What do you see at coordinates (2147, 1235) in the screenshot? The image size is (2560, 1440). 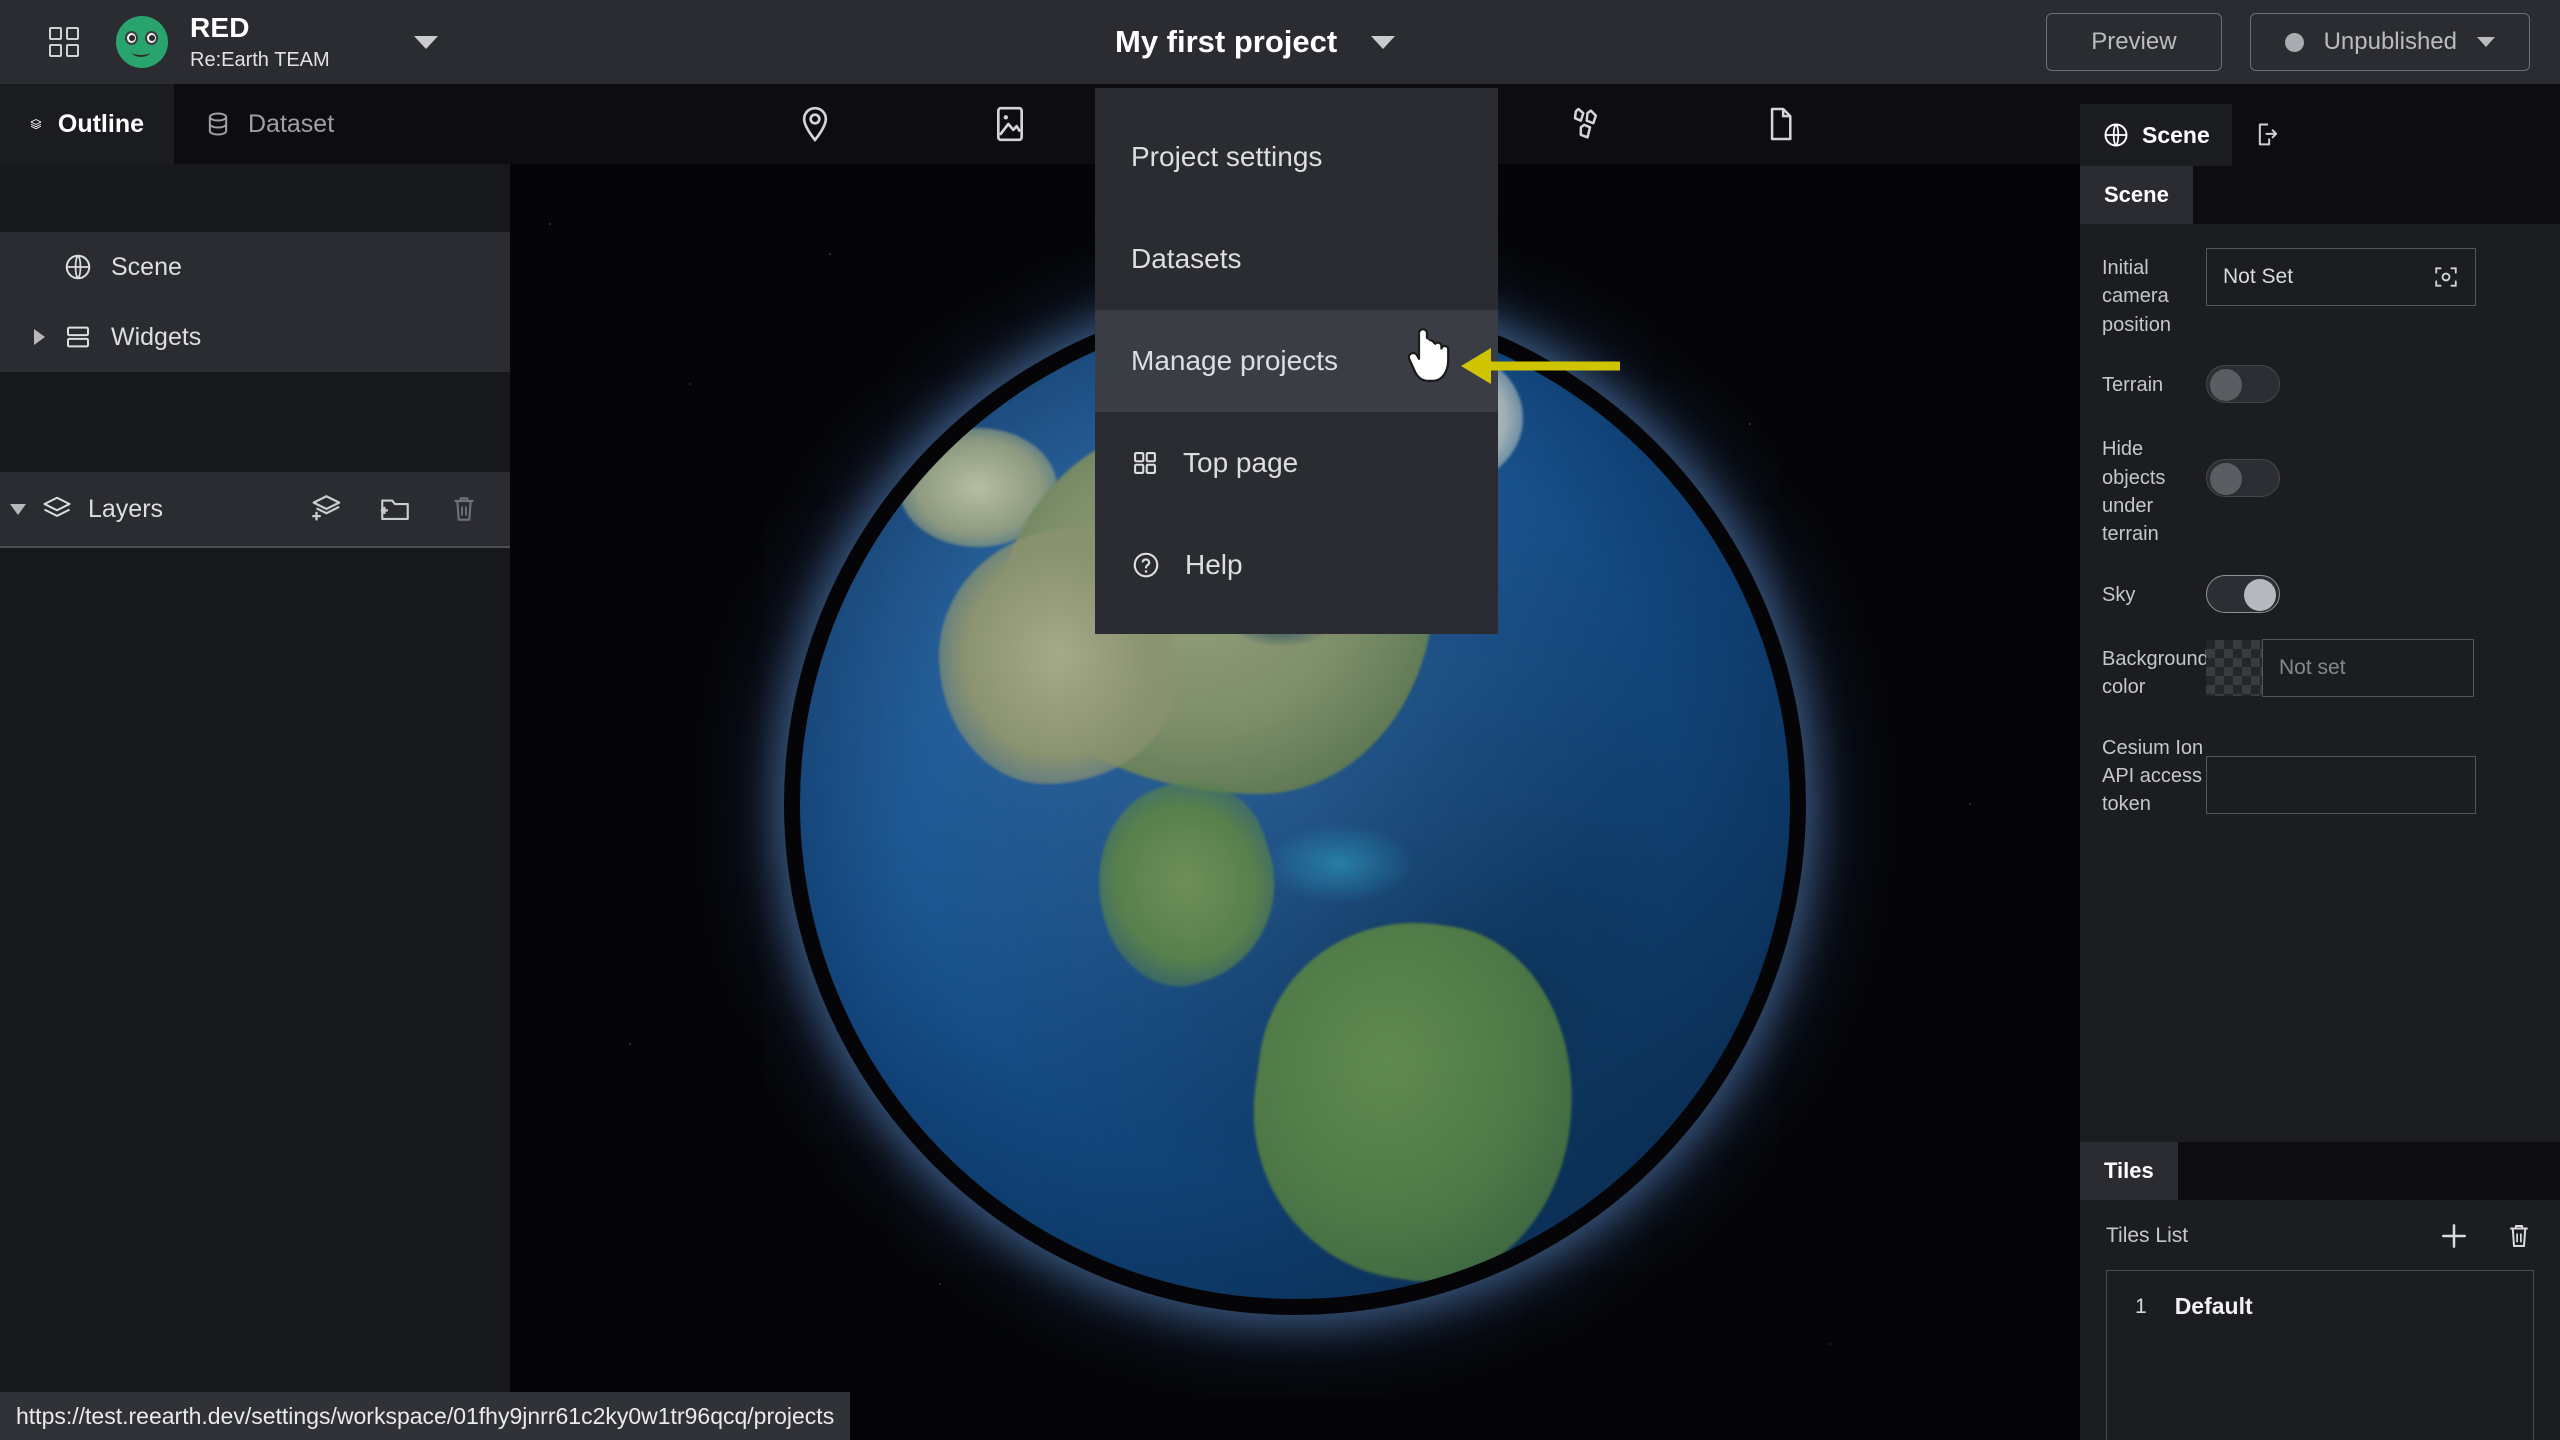 I see `tiles-list-label: Tiles List` at bounding box center [2147, 1235].